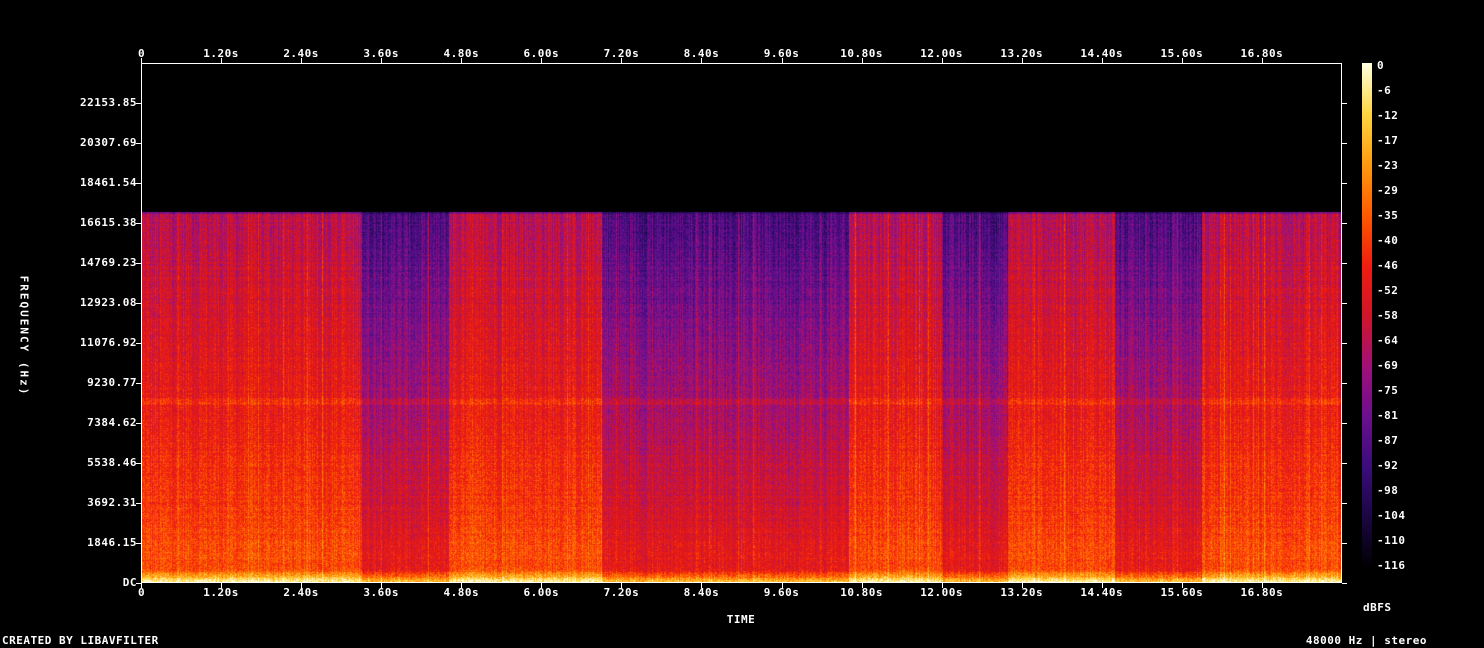  What do you see at coordinates (1388, 290) in the screenshot?
I see `colorbar-tick-label: -52` at bounding box center [1388, 290].